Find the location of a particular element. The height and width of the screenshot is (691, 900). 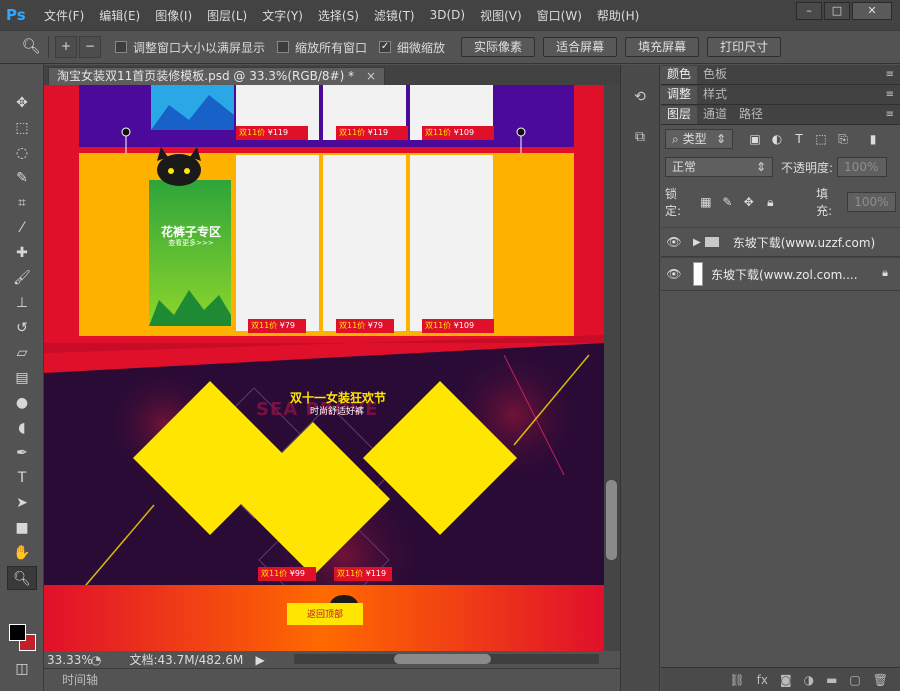

filter-toggle-icon: ▮ is located at coordinates (873, 139).